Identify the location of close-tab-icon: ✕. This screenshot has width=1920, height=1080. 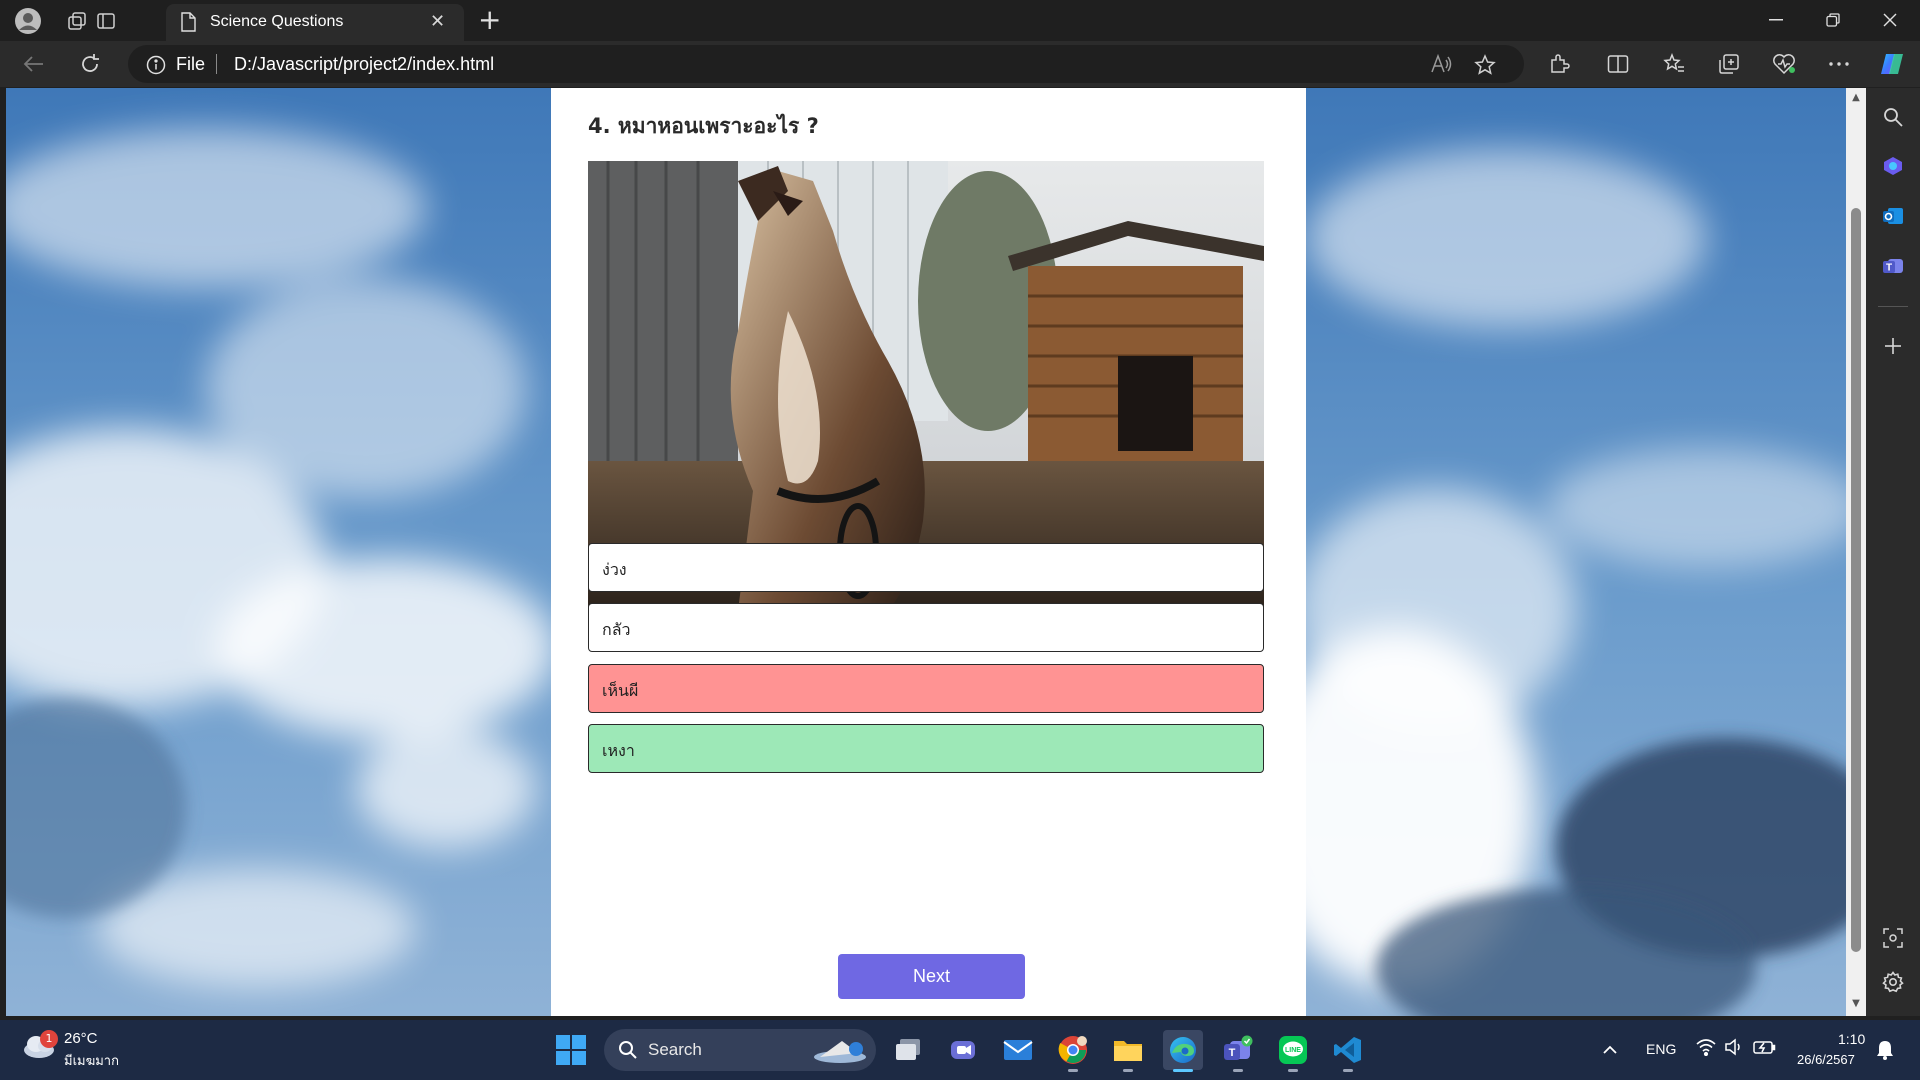
(437, 22).